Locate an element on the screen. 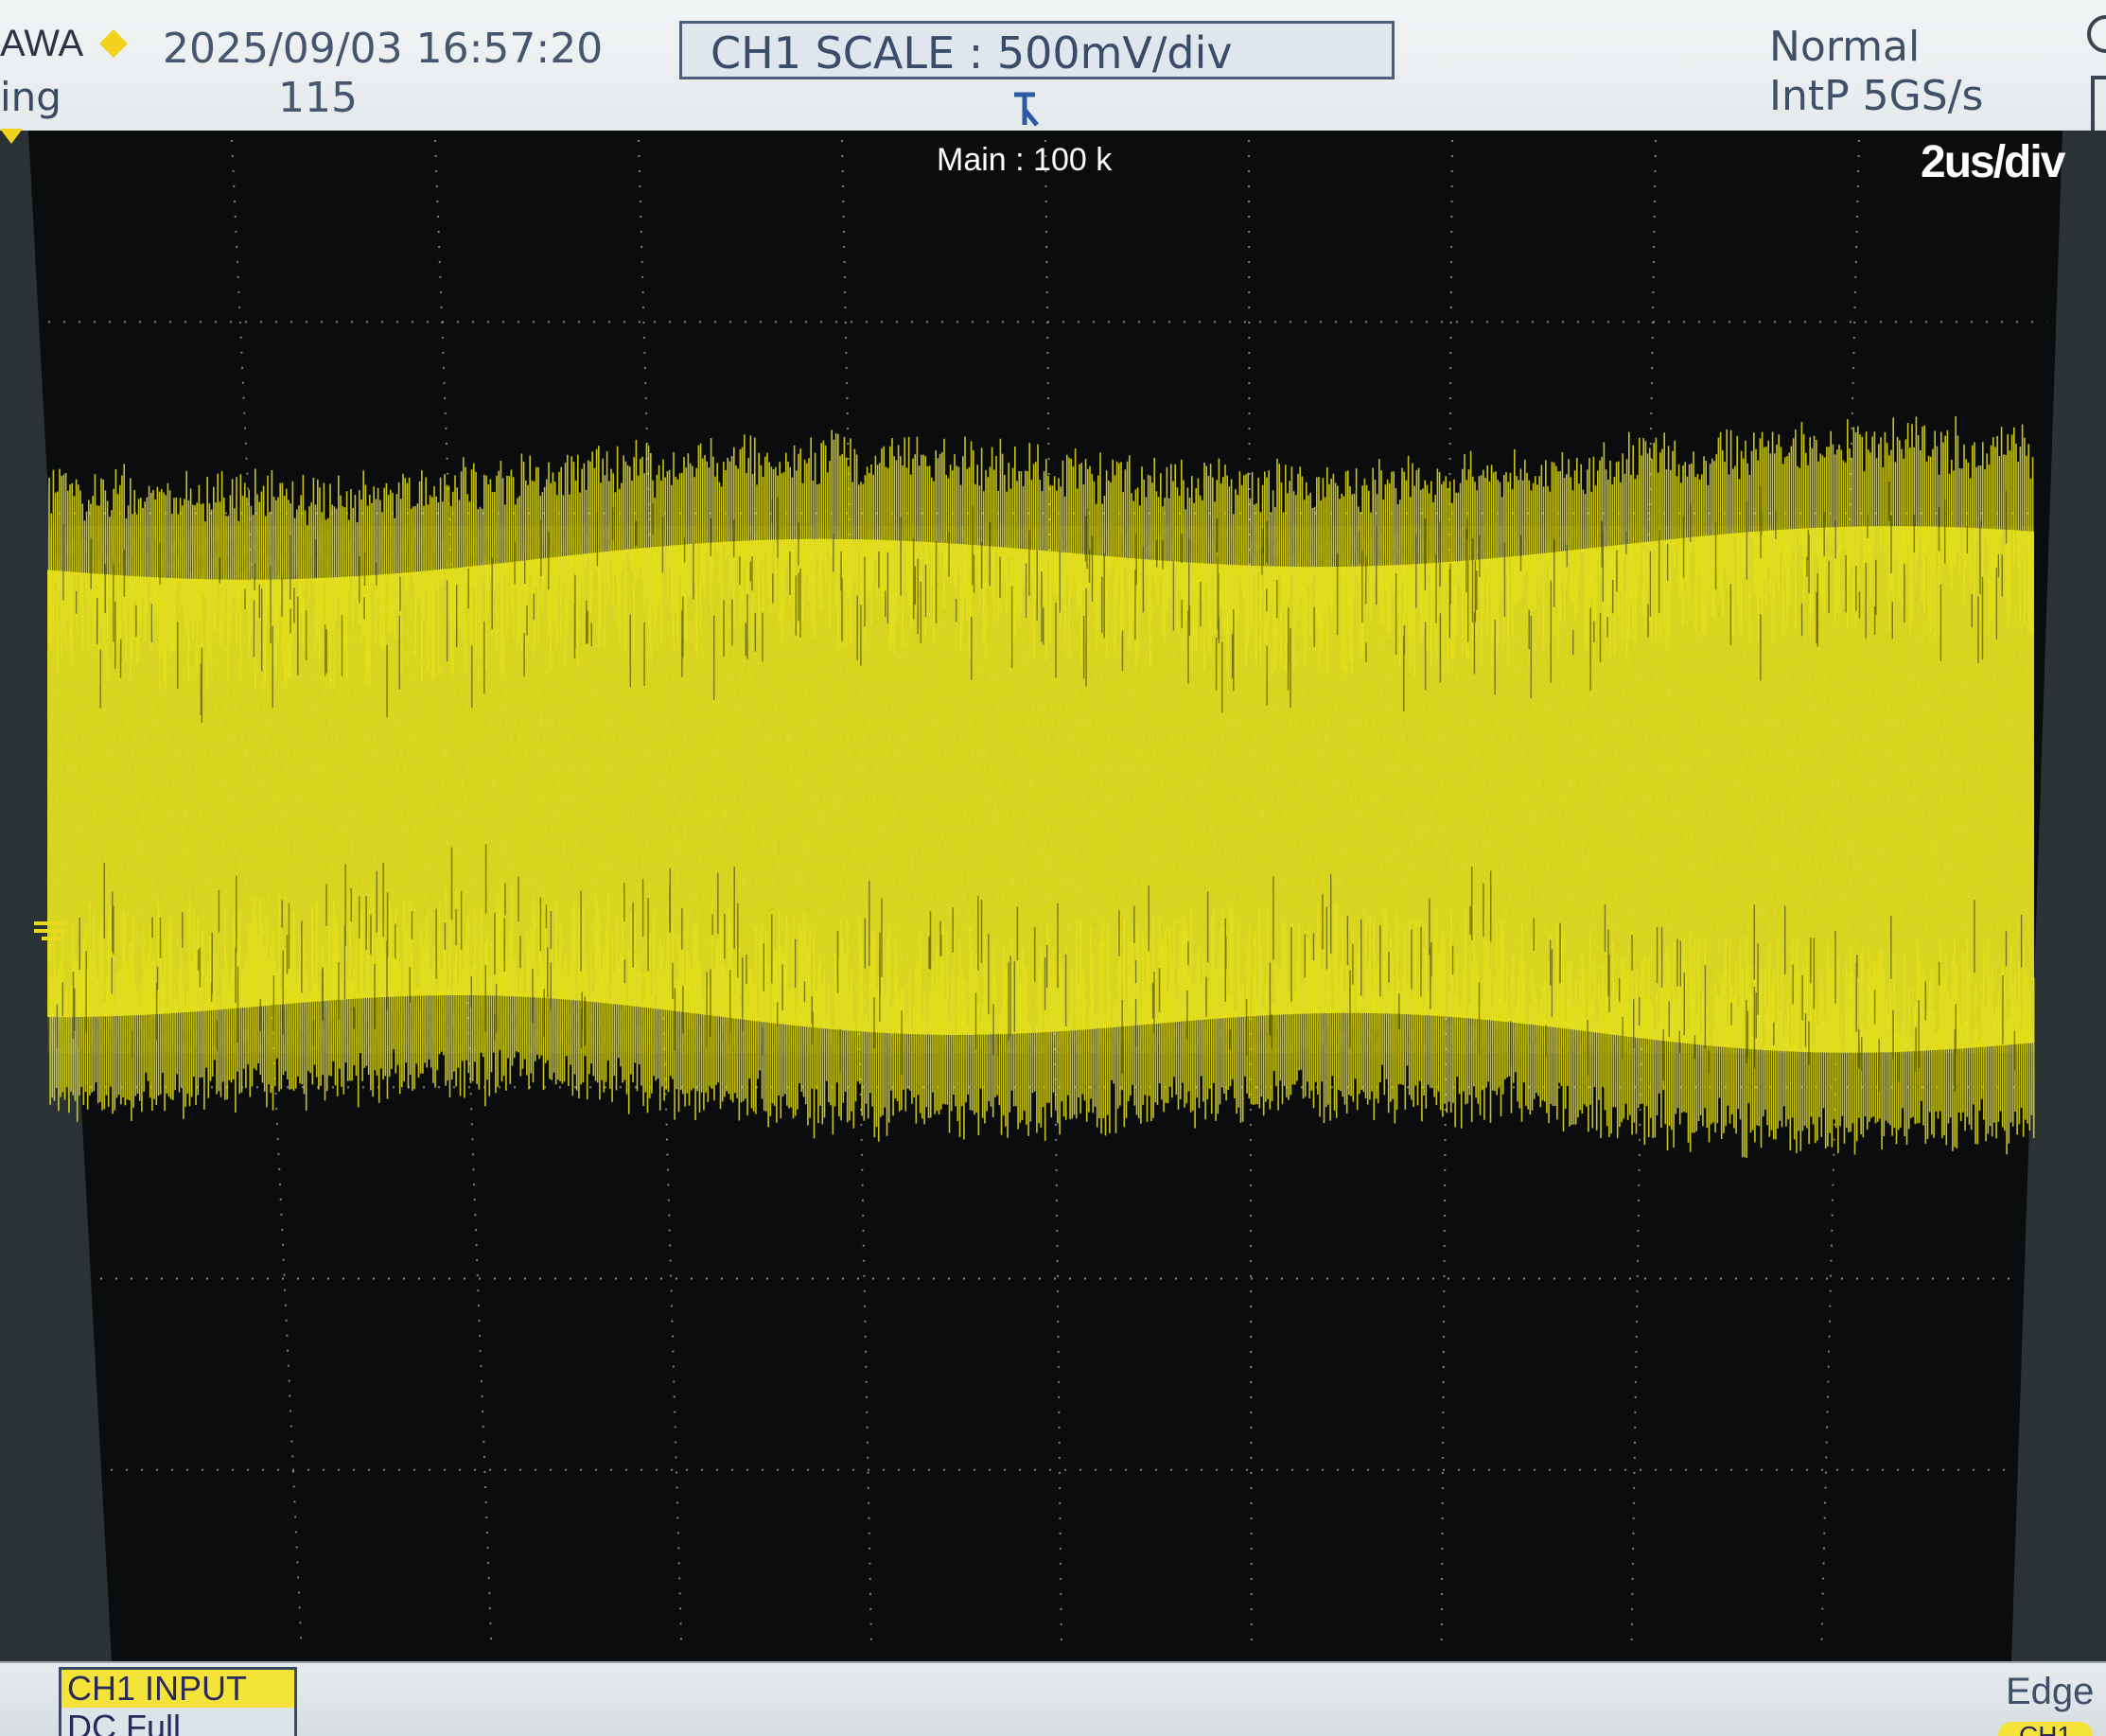 The width and height of the screenshot is (2106, 1736). timebase-label: 2us/div is located at coordinates (1993, 162).